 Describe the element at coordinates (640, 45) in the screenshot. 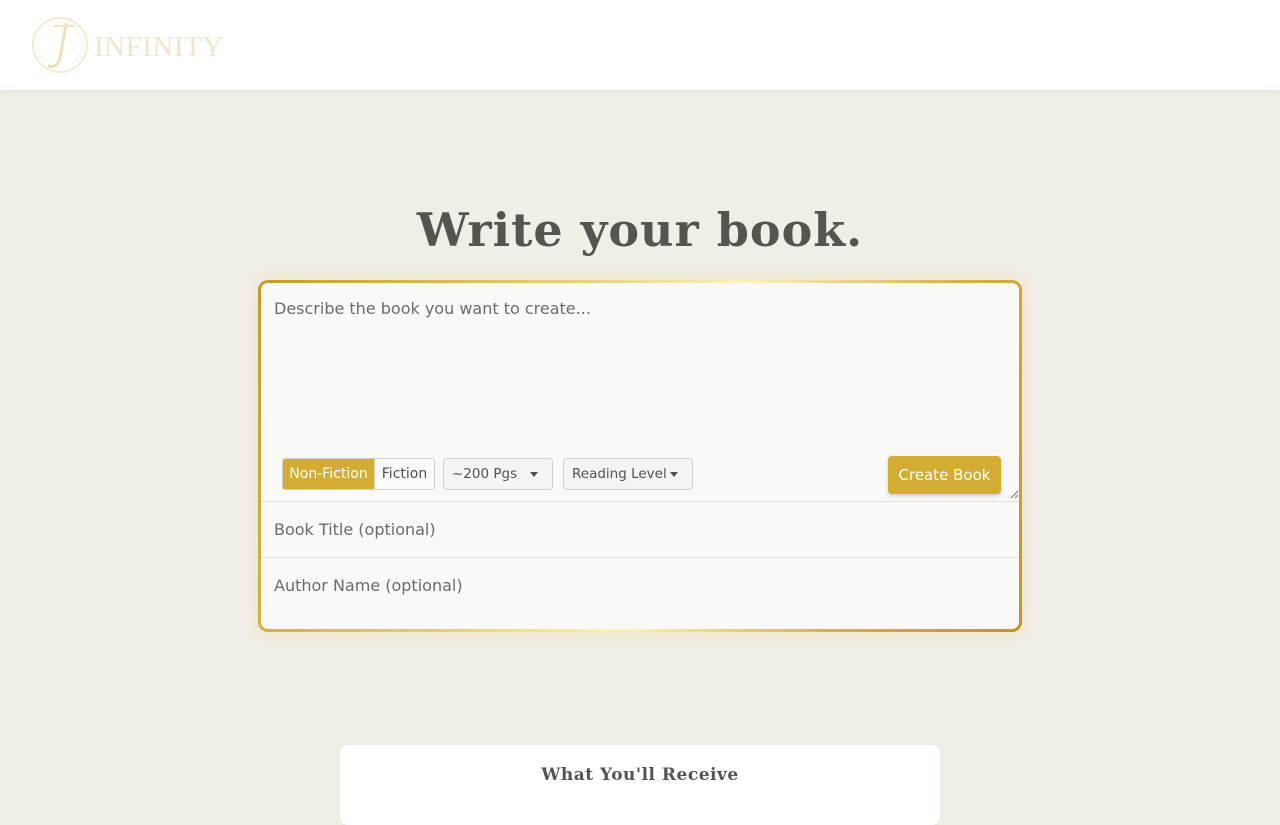

I see `top-header: INFINITY` at that location.